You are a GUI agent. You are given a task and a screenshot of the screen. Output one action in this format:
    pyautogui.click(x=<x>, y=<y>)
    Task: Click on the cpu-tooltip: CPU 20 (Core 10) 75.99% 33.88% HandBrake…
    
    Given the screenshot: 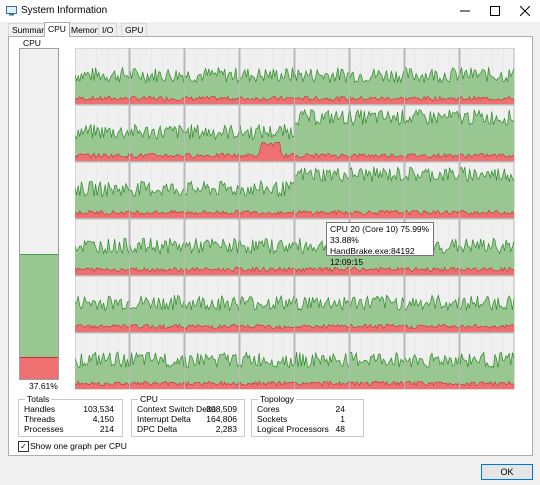 What is the action you would take?
    pyautogui.click(x=380, y=244)
    